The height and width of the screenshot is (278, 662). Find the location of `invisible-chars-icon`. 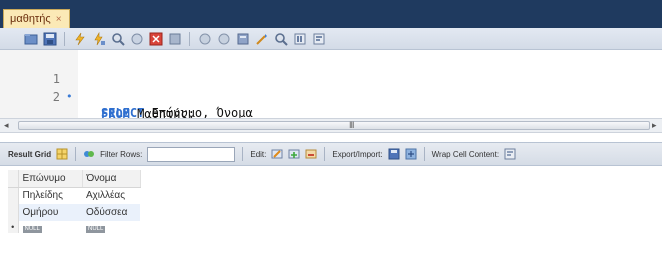

invisible-chars-icon is located at coordinates (299, 38).